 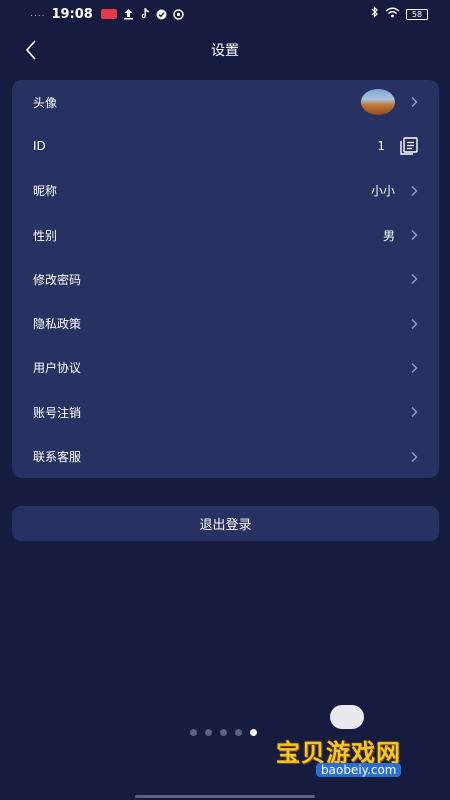 I want to click on app-notification-icon, so click(x=108, y=14).